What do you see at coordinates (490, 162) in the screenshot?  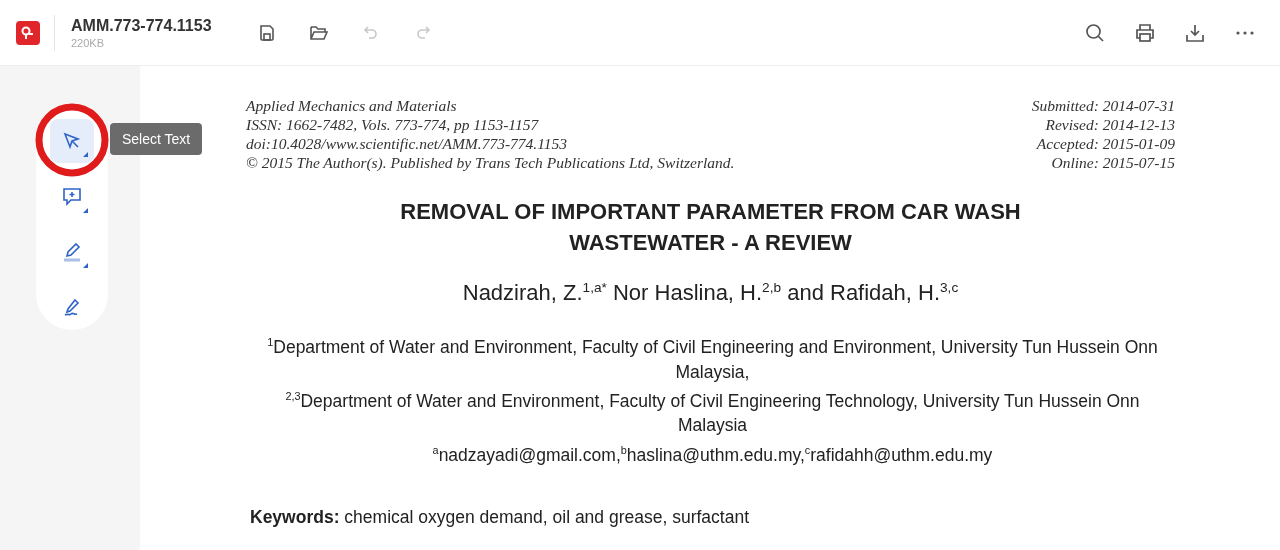 I see `journal-info-line: © 2015 The Author(s). Published by Trans Tech Publications Ltd, Switzerland.` at bounding box center [490, 162].